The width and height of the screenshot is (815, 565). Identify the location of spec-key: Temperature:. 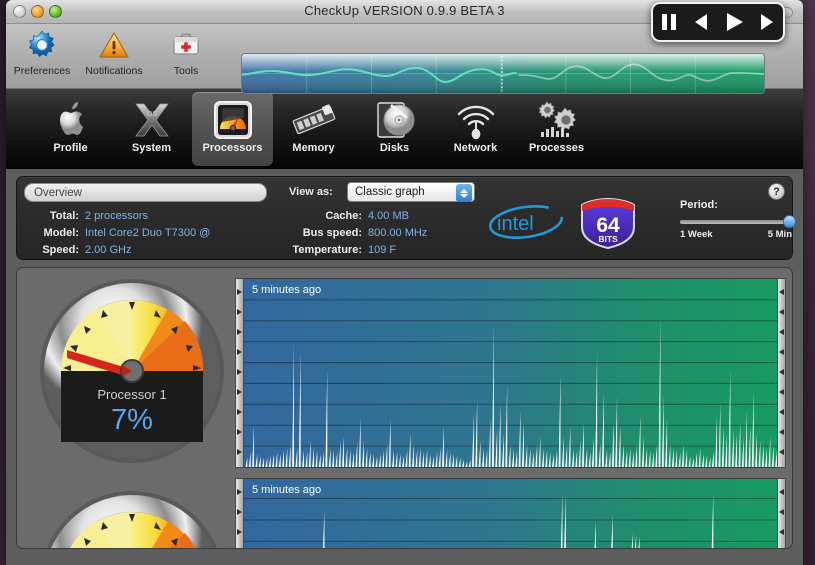
(327, 250).